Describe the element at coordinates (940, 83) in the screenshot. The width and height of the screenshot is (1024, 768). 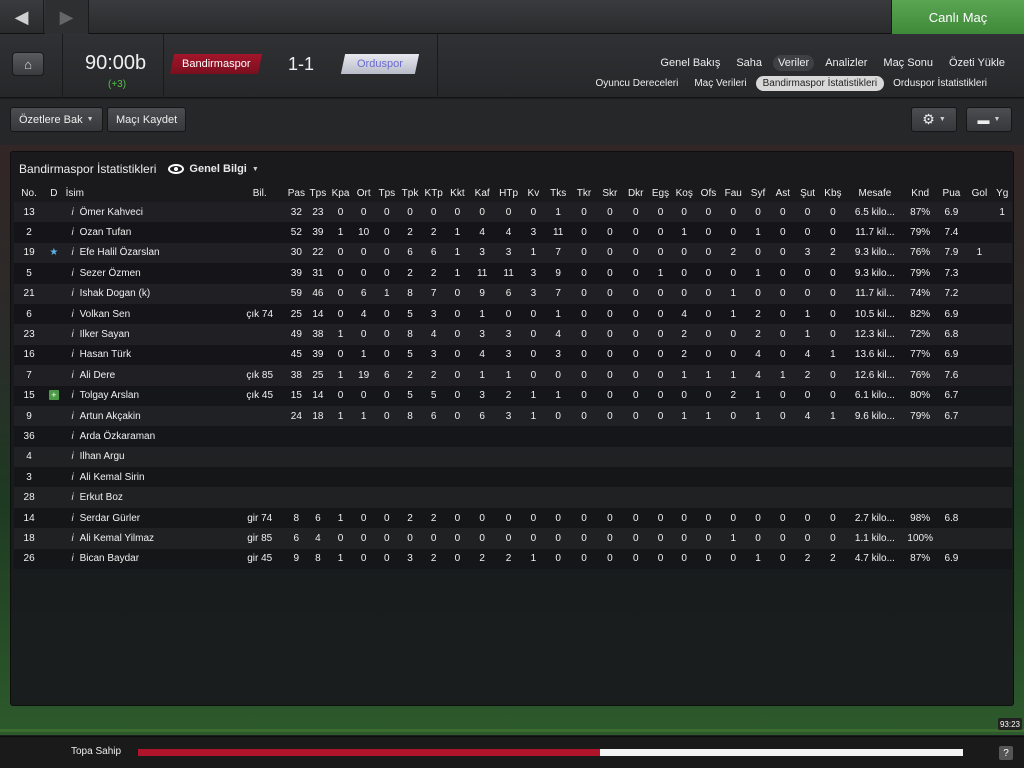
I see `subtab-3: Orduspor İstatistikleri` at that location.